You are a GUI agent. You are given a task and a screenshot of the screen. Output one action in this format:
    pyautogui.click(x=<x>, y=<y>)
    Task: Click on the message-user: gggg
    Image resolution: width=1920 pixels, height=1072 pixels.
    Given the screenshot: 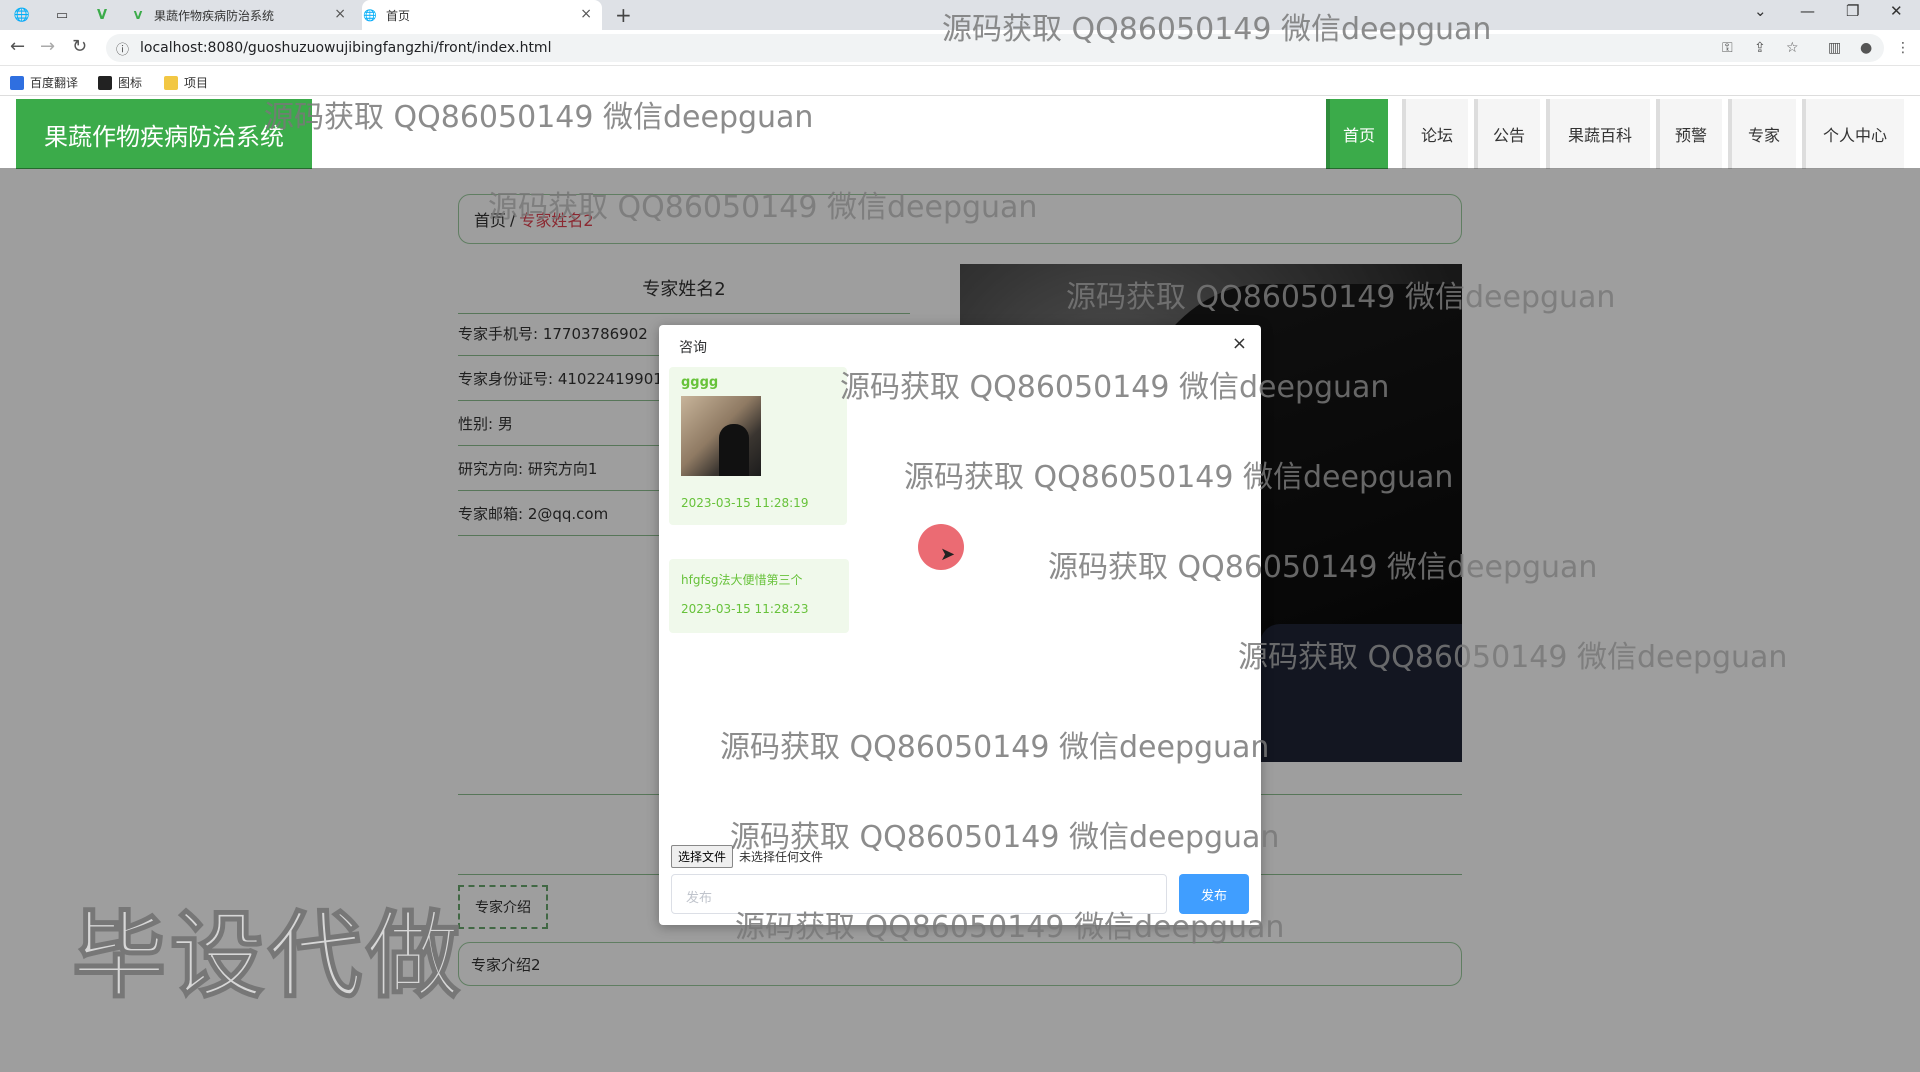 What is the action you would take?
    pyautogui.click(x=700, y=382)
    